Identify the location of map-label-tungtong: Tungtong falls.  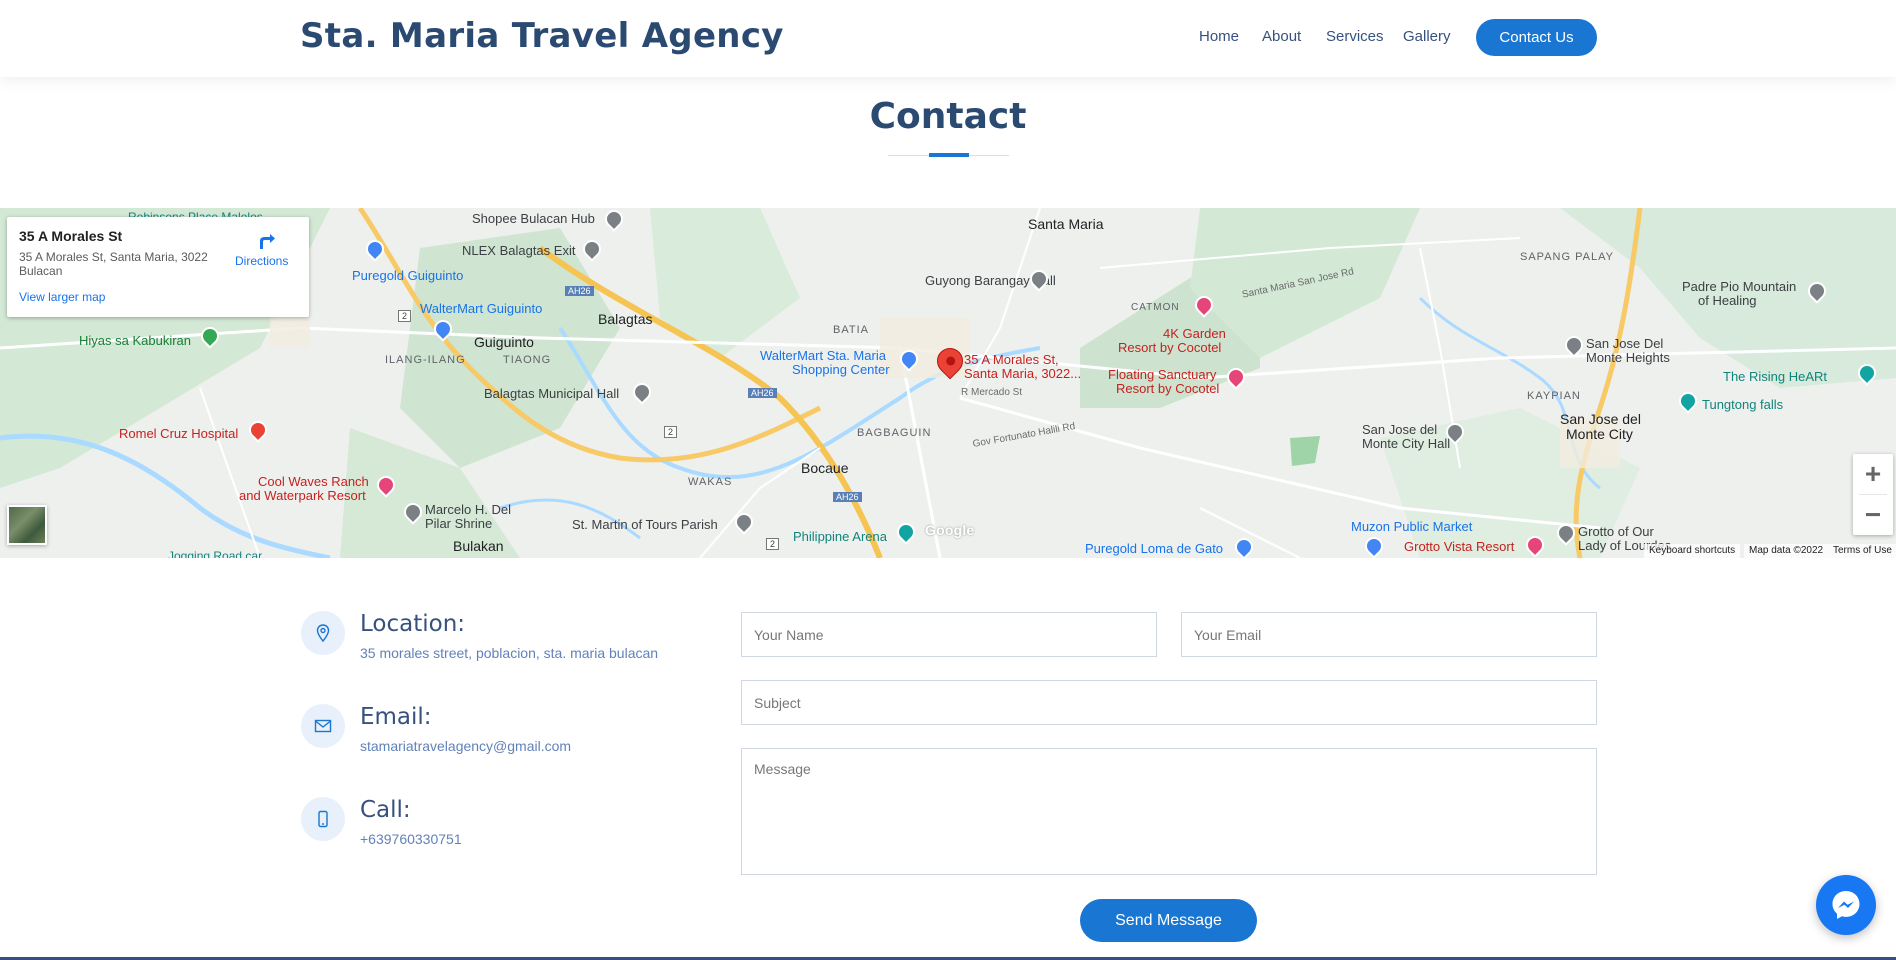
(1743, 404).